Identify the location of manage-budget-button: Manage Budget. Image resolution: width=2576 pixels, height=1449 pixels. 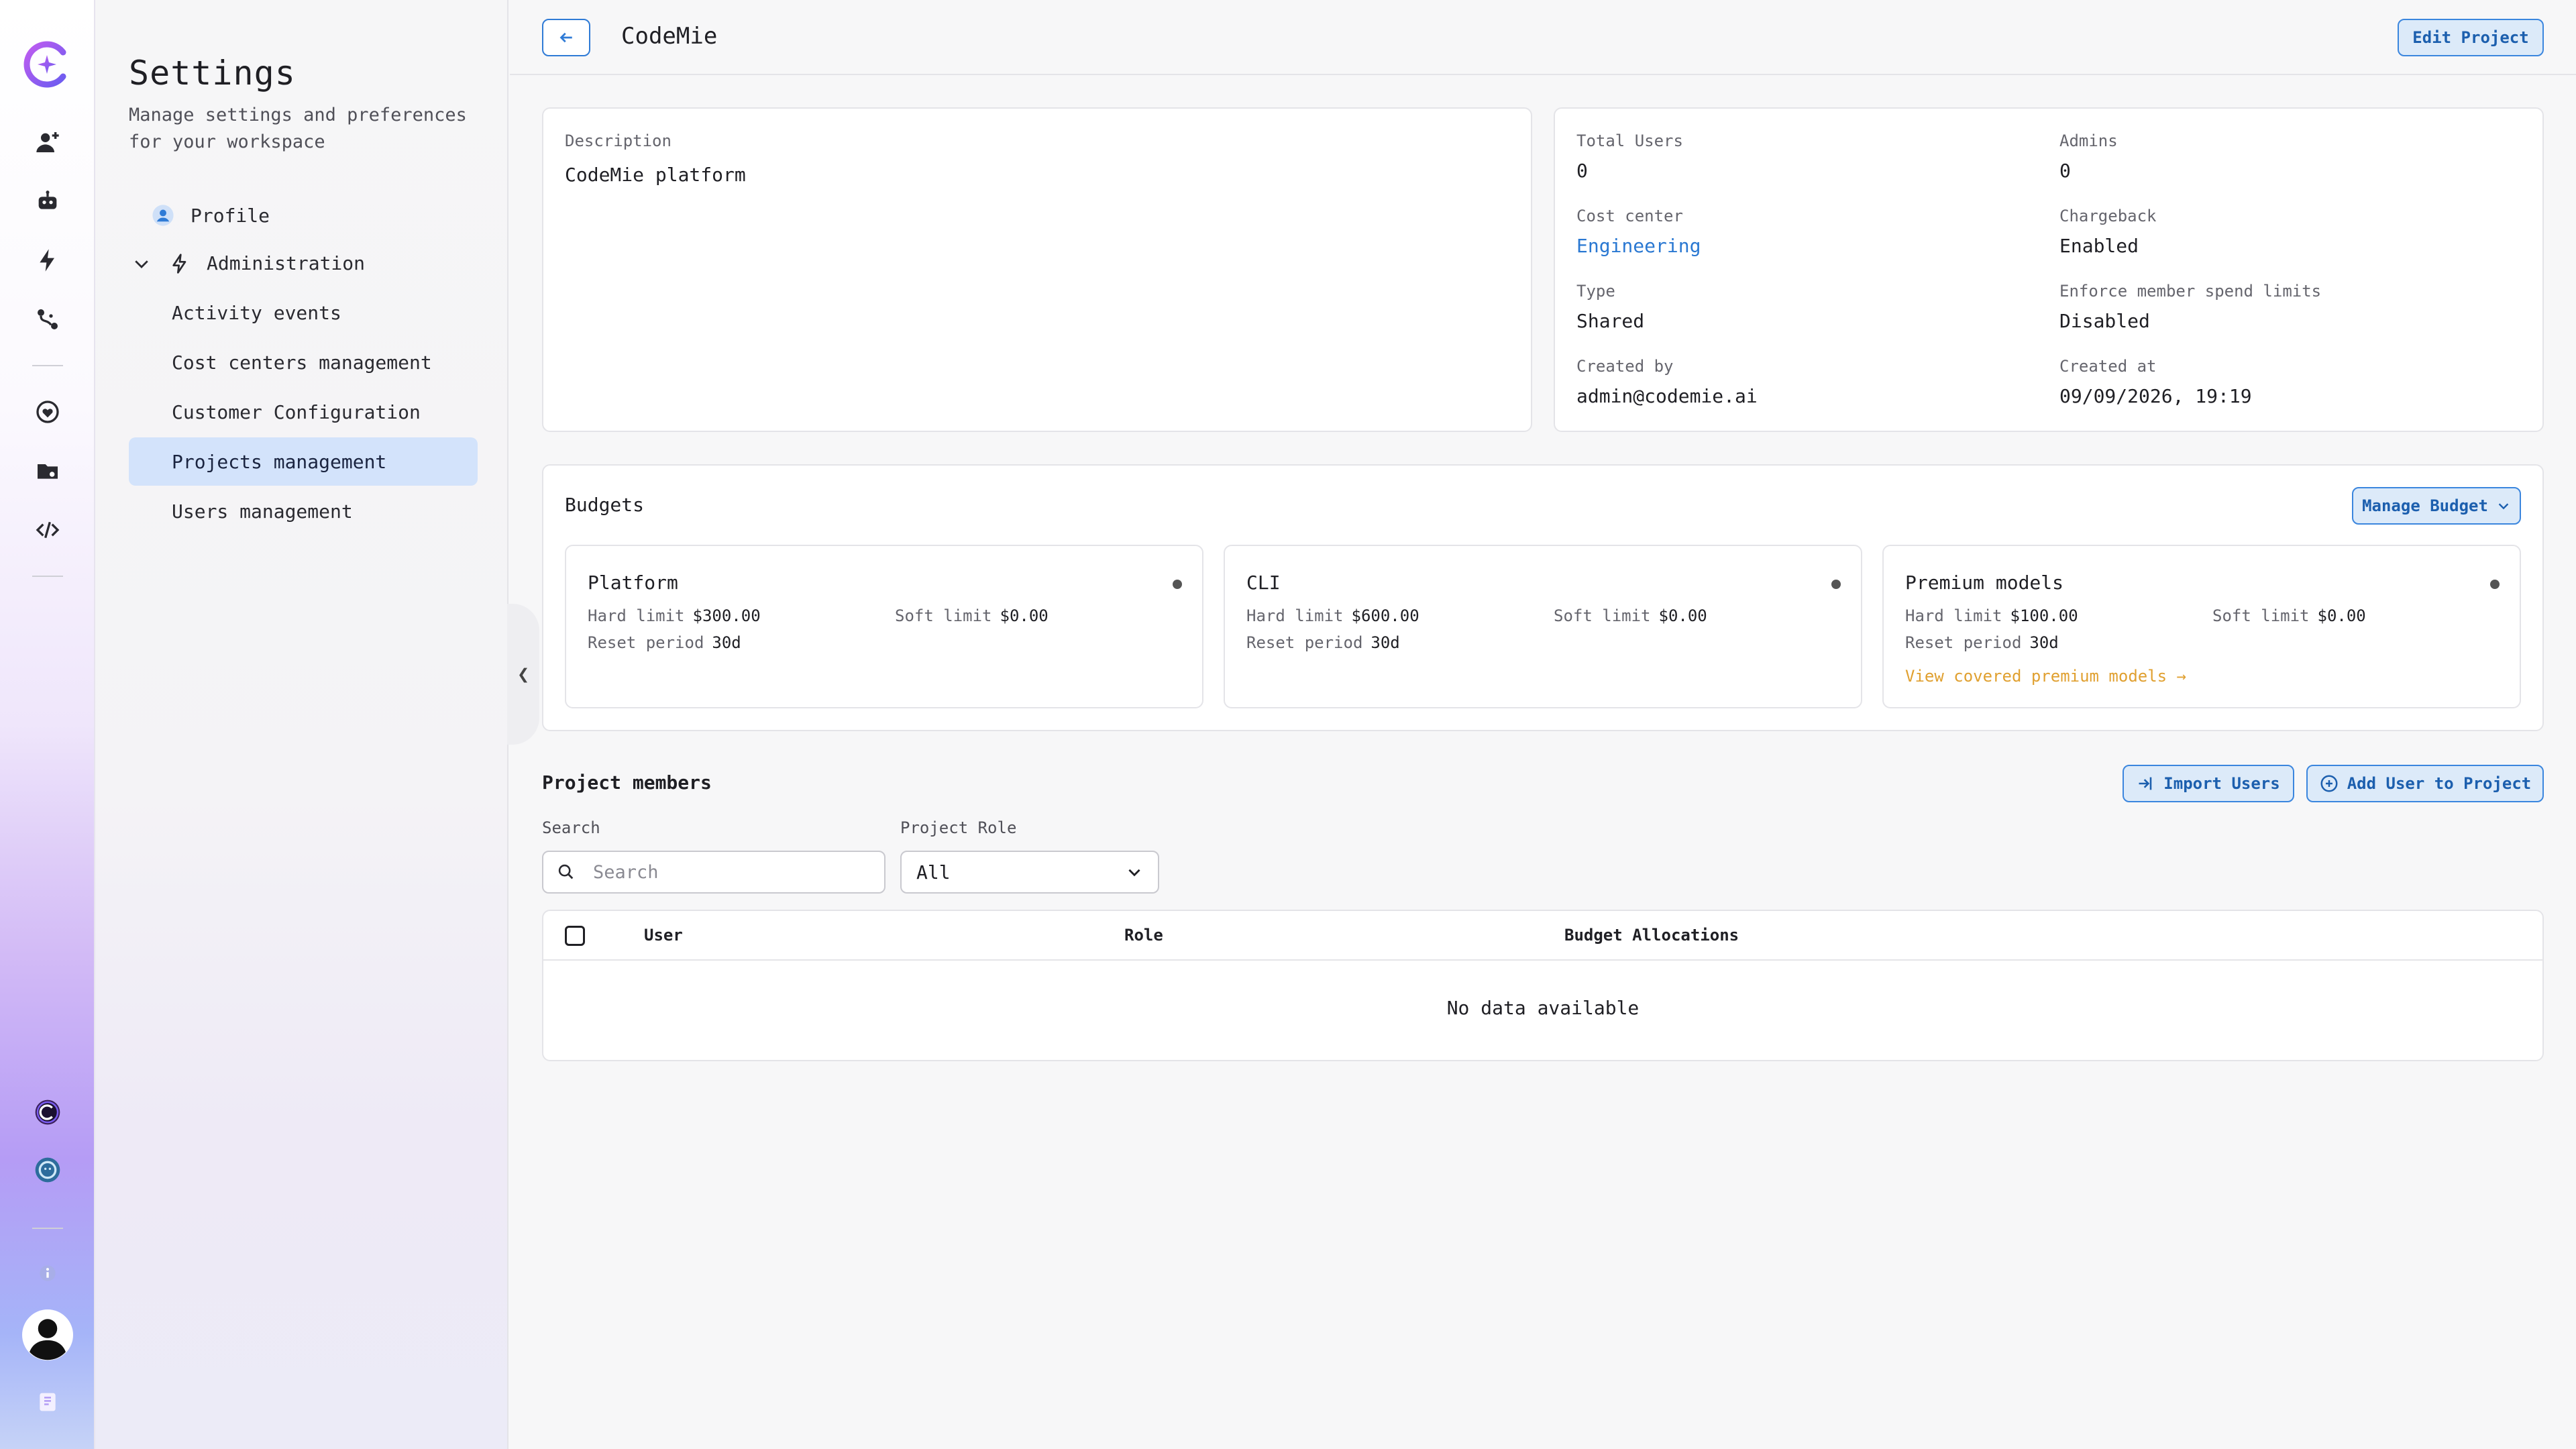
(2436, 506).